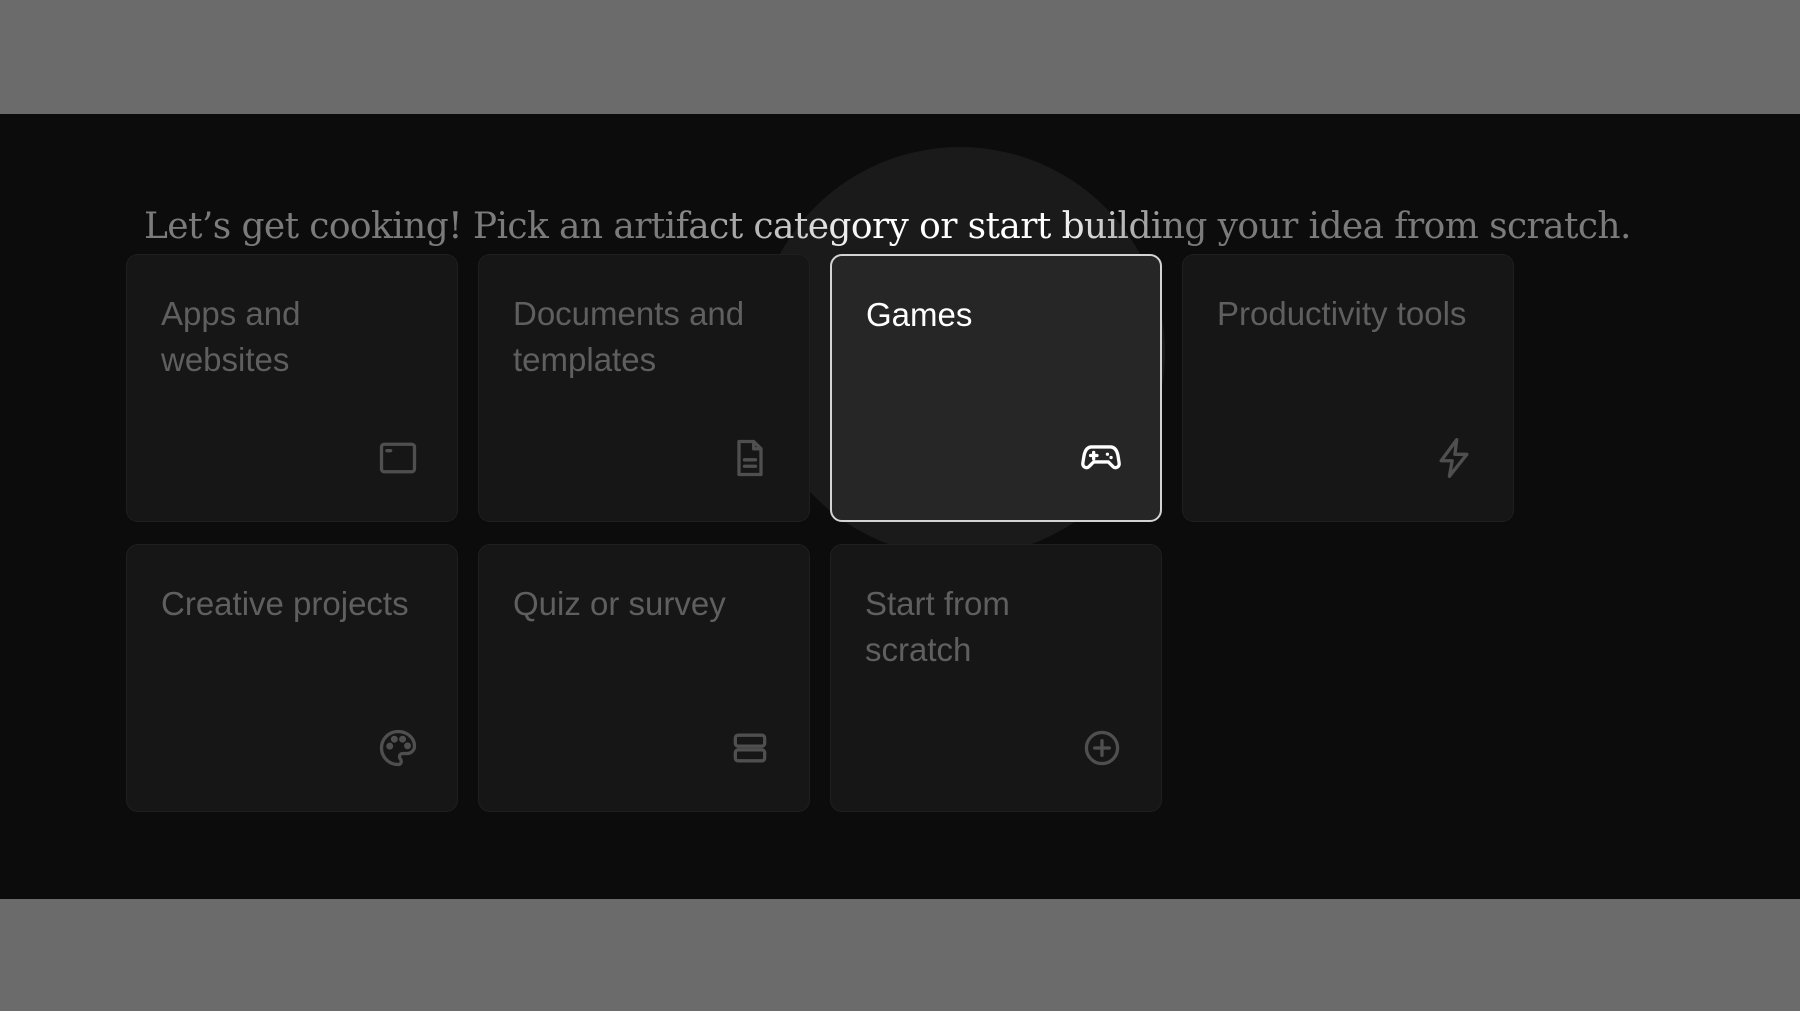 This screenshot has width=1800, height=1011. What do you see at coordinates (996, 678) in the screenshot?
I see `category-card-start-from-scratch: Start from scratch` at bounding box center [996, 678].